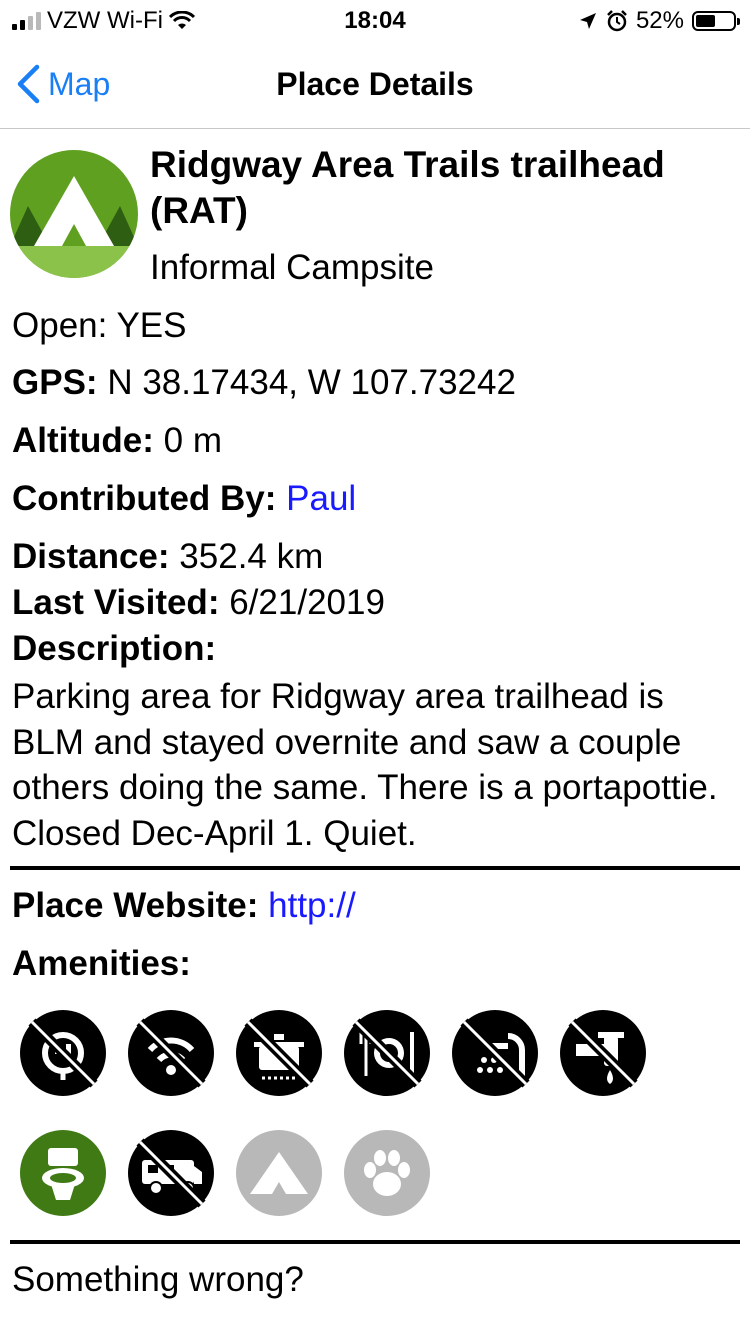 Image resolution: width=750 pixels, height=1334 pixels. I want to click on navigation-bar: Map Place Details, so click(375, 84).